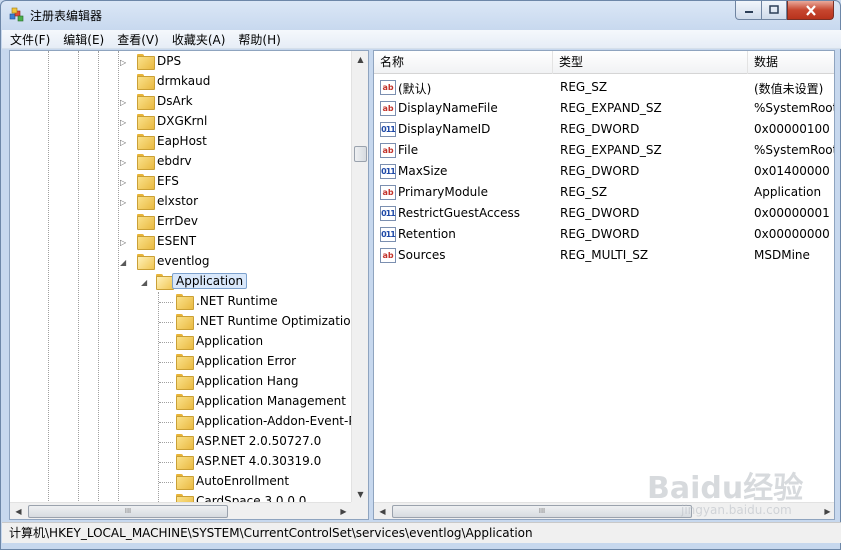  What do you see at coordinates (258, 441) in the screenshot?
I see `tree-node-label: ASP.NET 2.0.50727.0` at bounding box center [258, 441].